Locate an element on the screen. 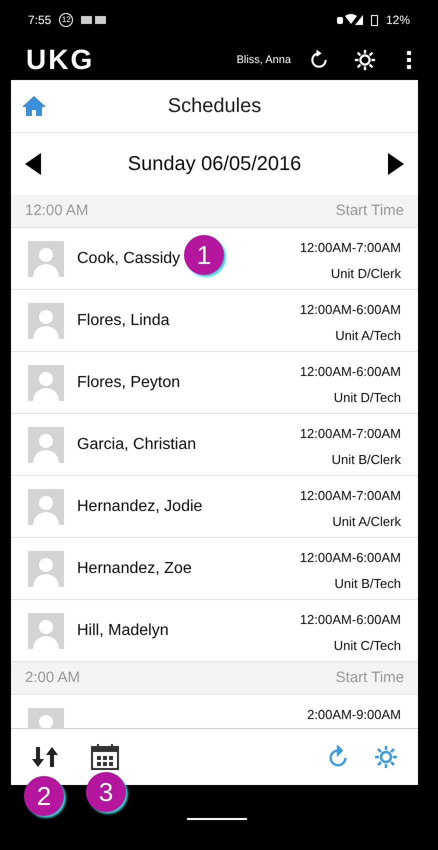  unit-role: Unit A/Tech is located at coordinates (368, 335).